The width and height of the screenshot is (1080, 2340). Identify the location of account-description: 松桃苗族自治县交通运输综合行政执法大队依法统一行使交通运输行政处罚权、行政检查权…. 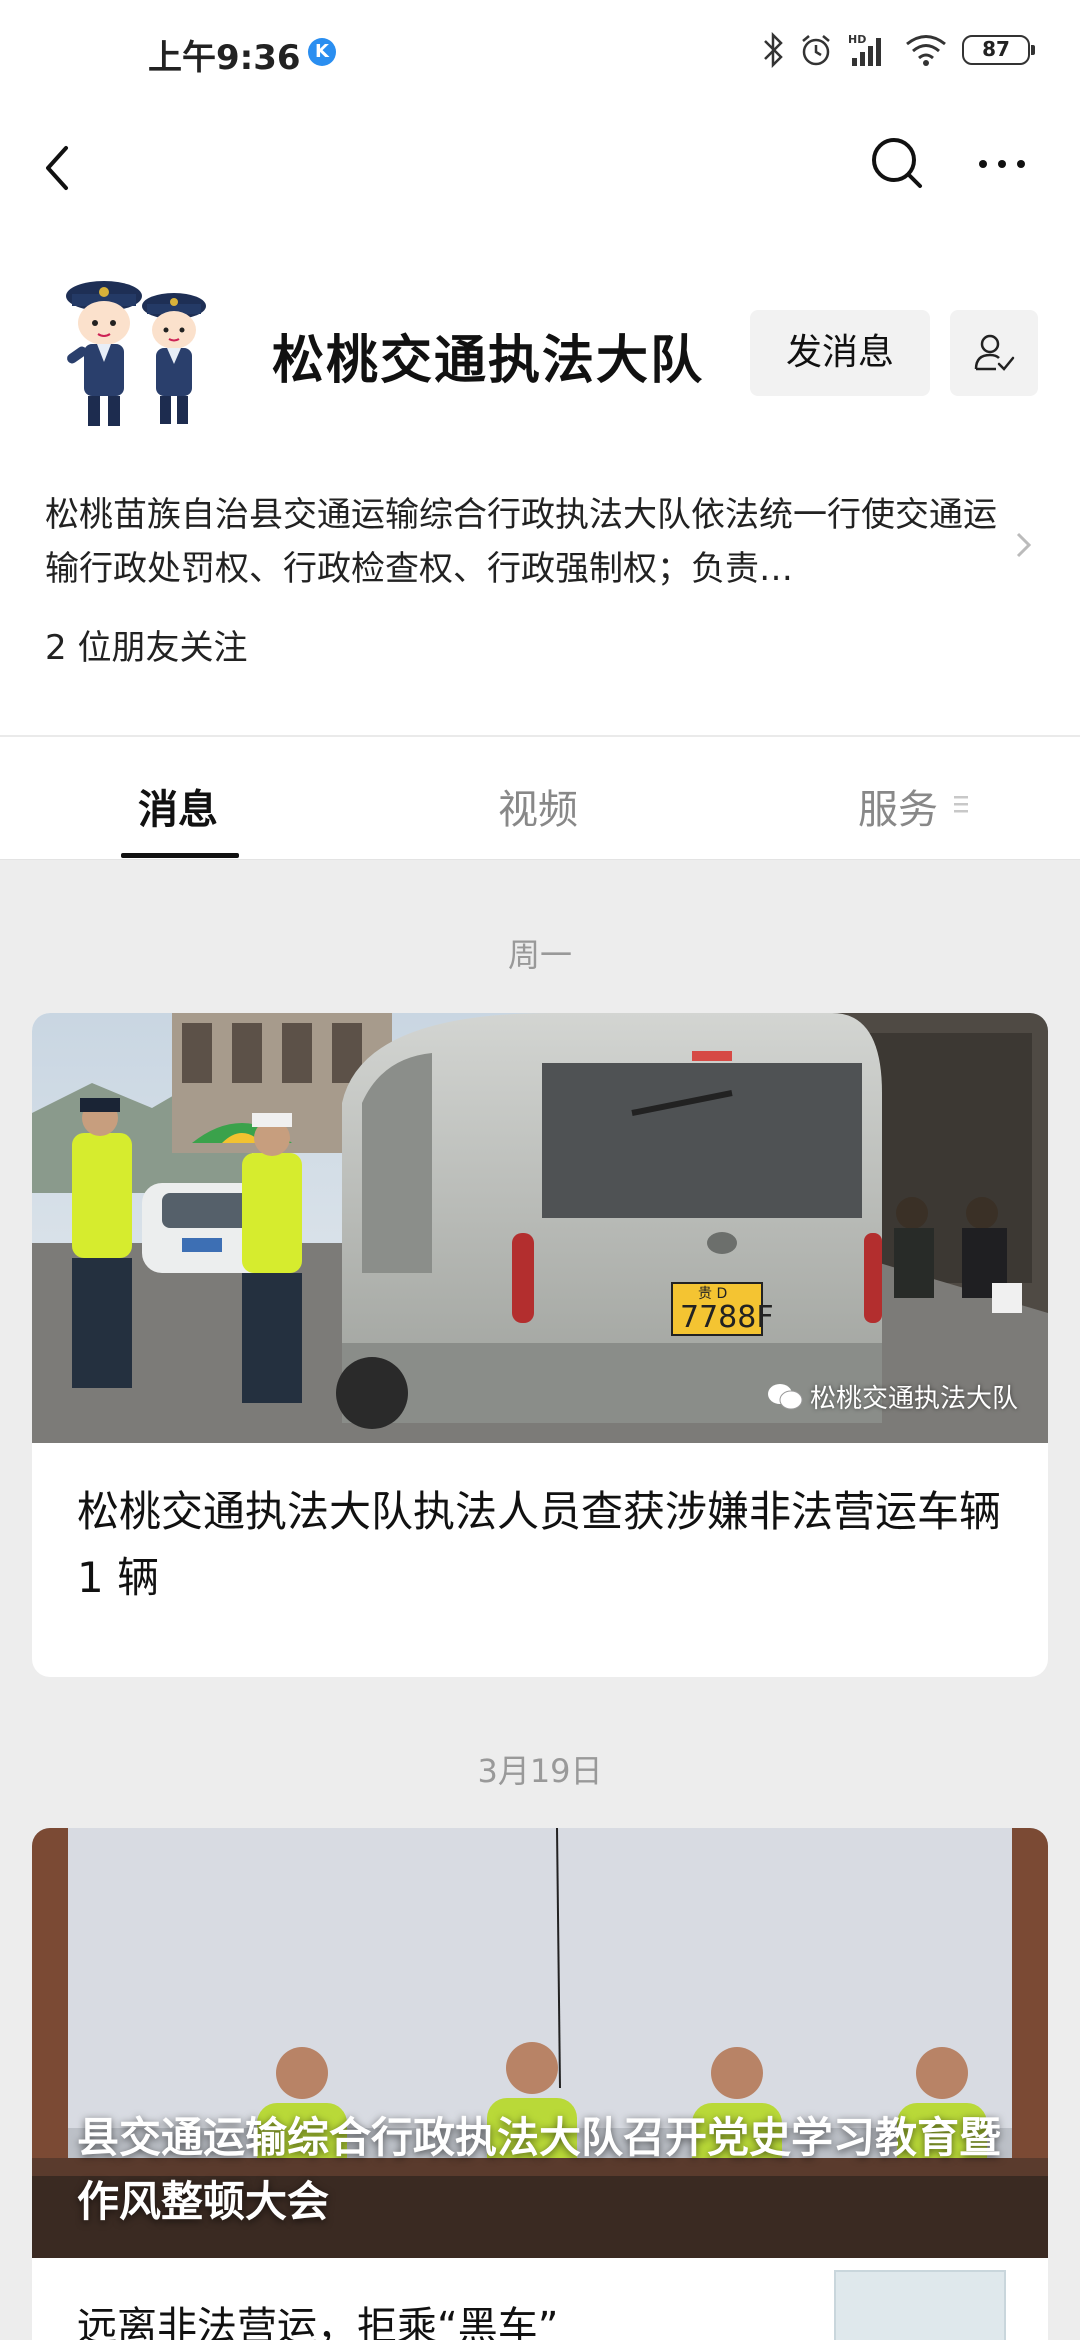
(525, 542).